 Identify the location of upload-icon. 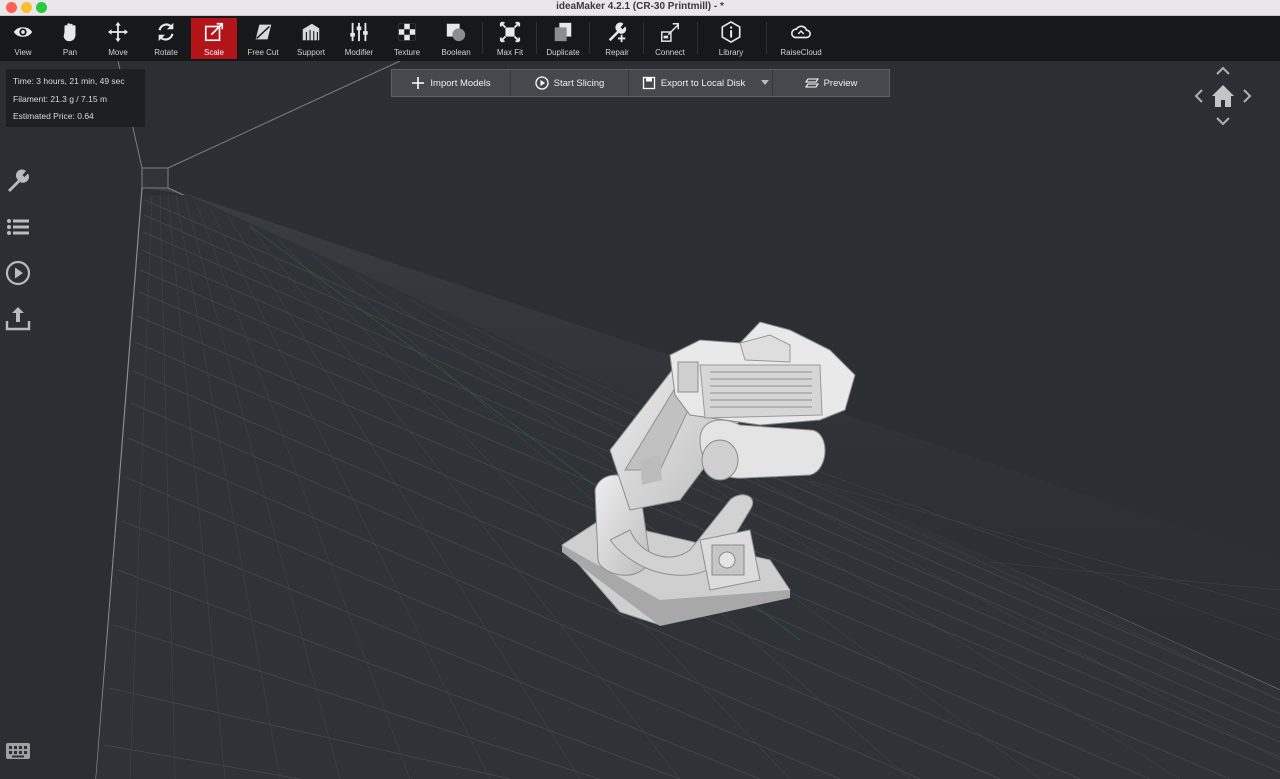
(18, 319).